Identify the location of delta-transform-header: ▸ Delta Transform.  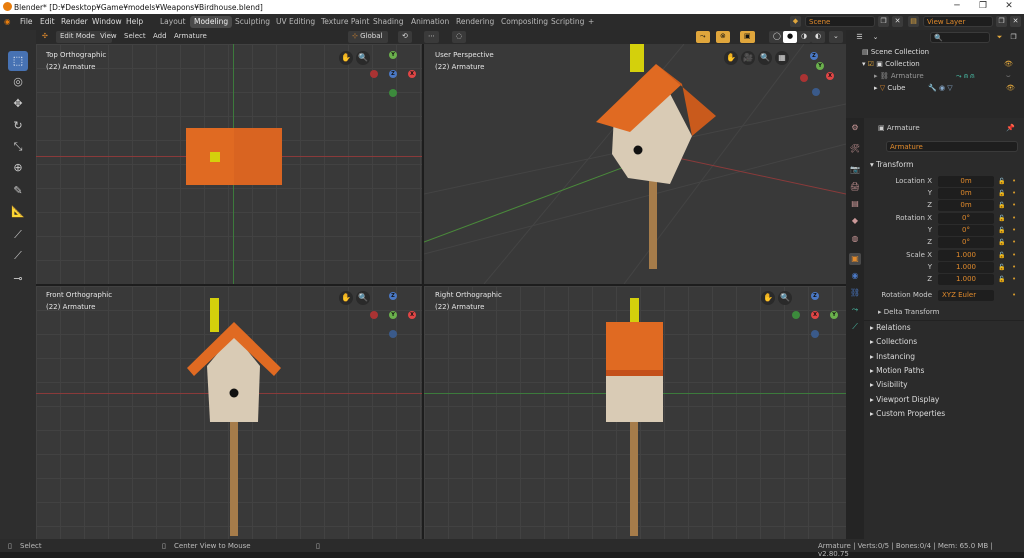
(908, 312).